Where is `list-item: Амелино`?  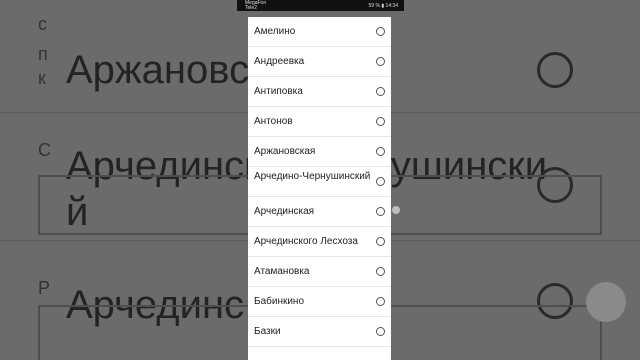 list-item: Амелино is located at coordinates (319, 32).